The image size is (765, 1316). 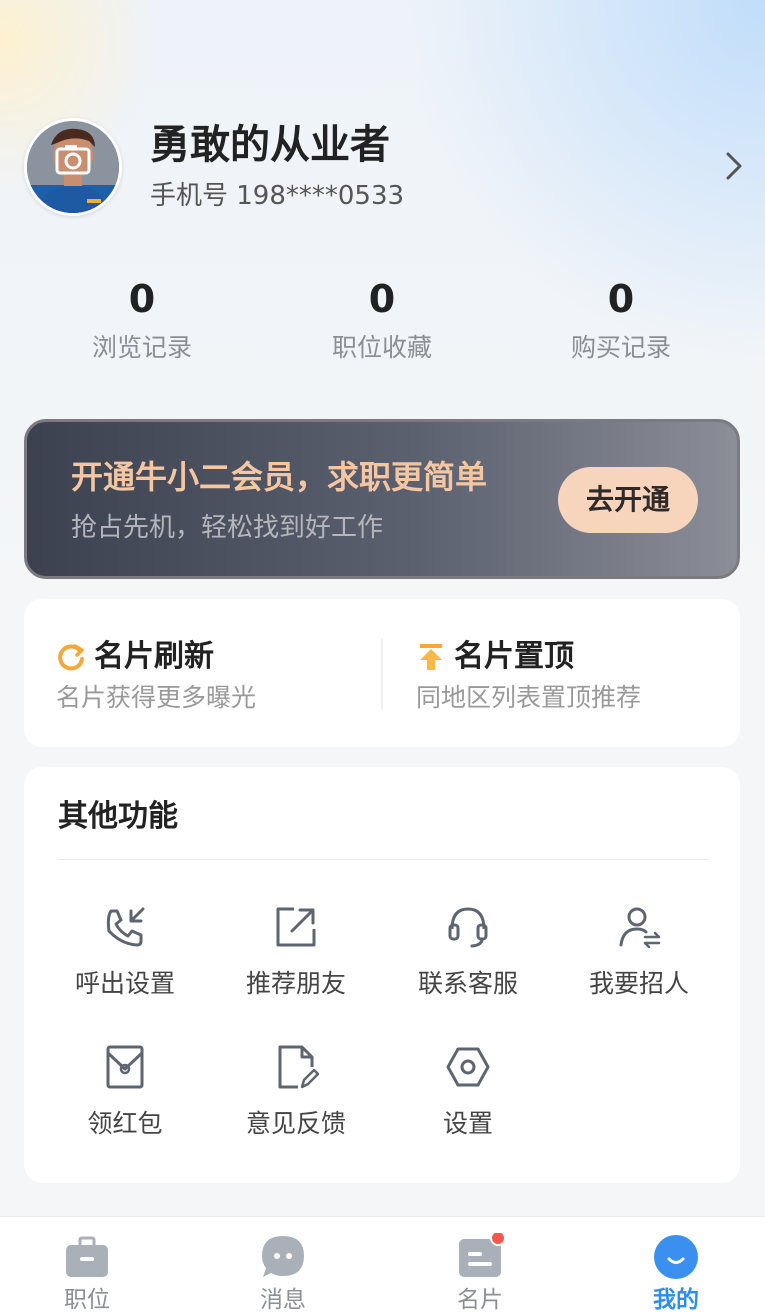 I want to click on stat-label: 浏览记录, so click(x=141, y=347).